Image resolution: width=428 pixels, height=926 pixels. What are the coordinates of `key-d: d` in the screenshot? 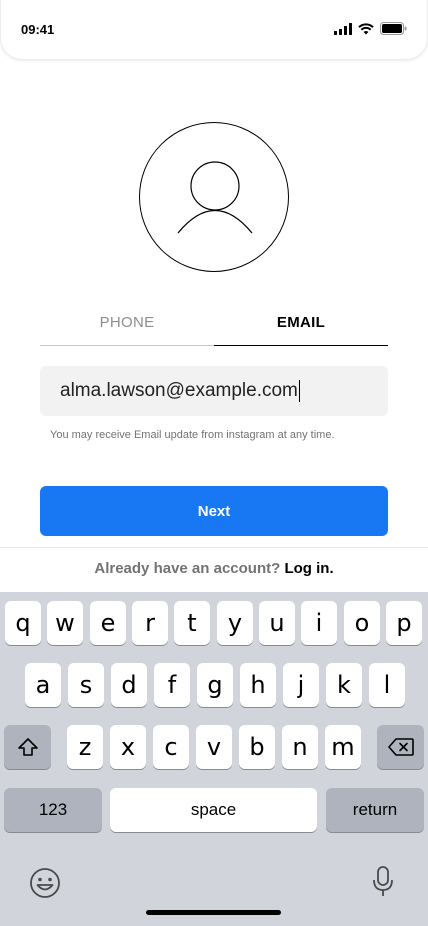 It's located at (129, 685).